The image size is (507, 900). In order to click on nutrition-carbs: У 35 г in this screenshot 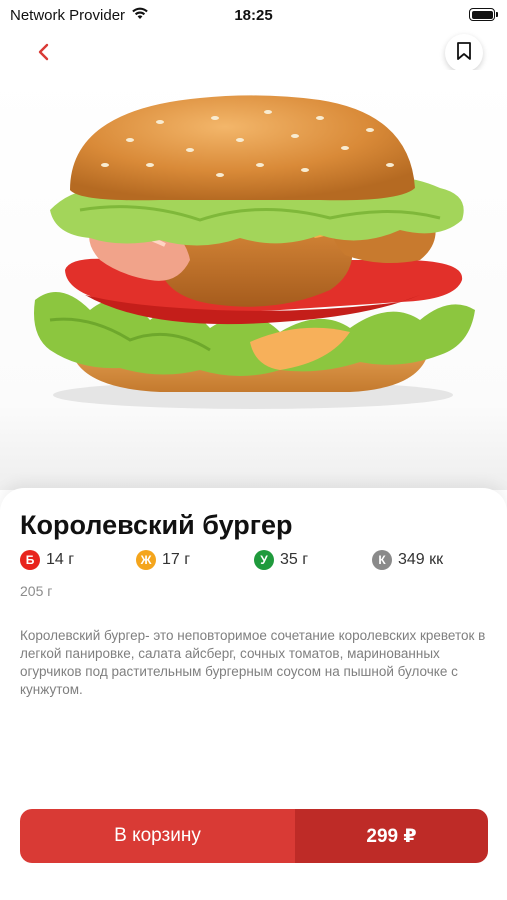, I will do `click(281, 560)`.